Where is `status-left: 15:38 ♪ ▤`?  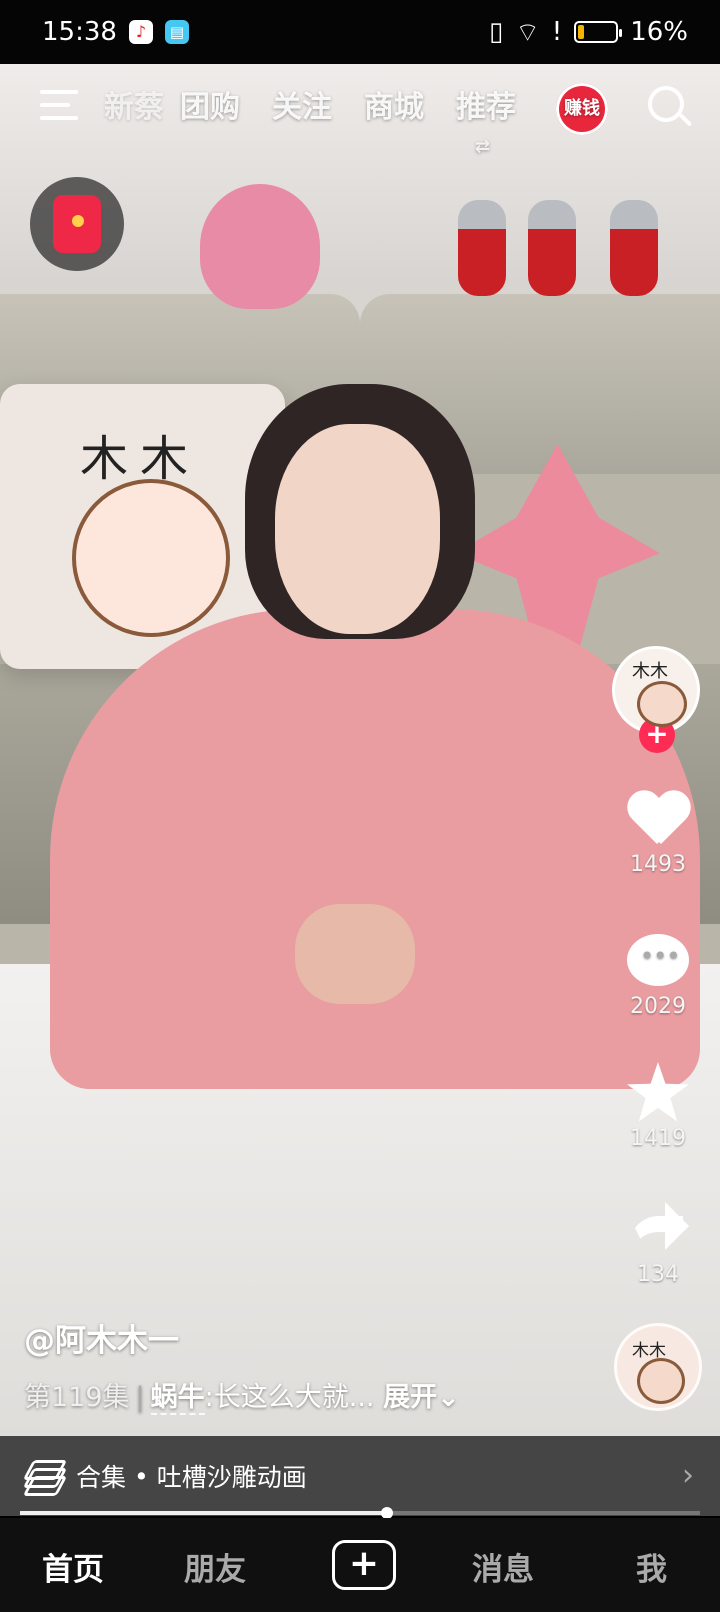
status-left: 15:38 ♪ ▤ is located at coordinates (115, 32).